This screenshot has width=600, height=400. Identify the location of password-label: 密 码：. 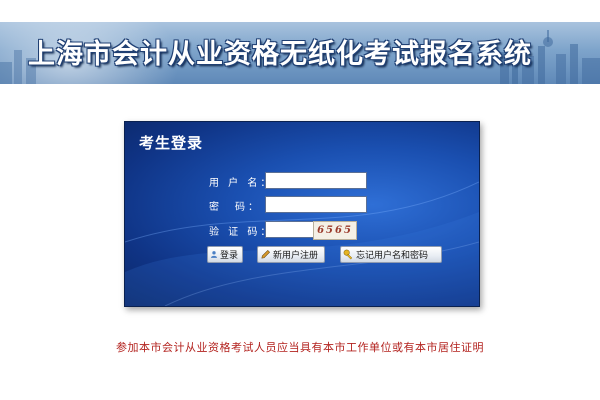
(235, 207).